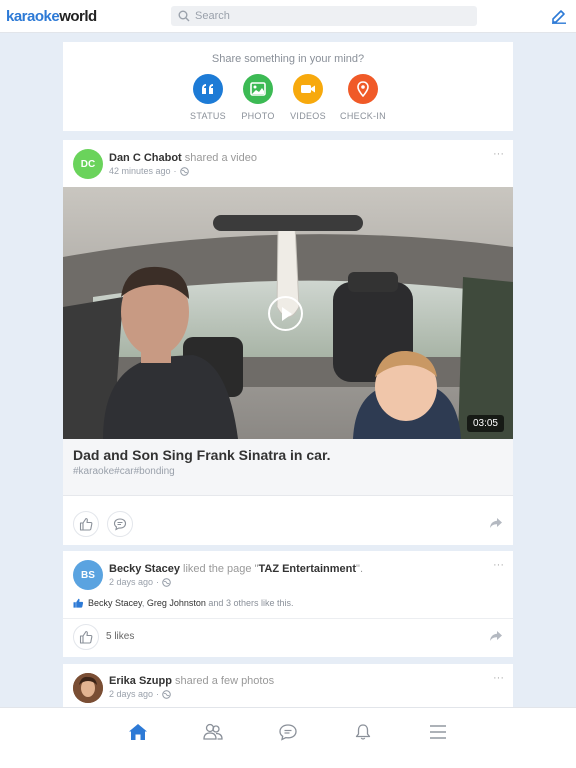  What do you see at coordinates (88, 164) in the screenshot?
I see `avatar: DC` at bounding box center [88, 164].